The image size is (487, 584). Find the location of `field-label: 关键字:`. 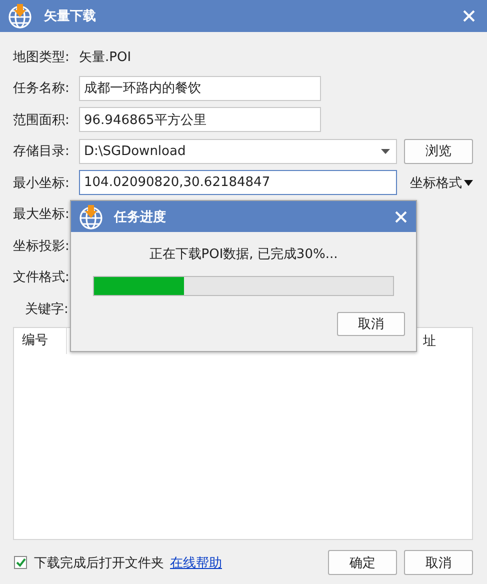

field-label: 关键字: is located at coordinates (47, 309).